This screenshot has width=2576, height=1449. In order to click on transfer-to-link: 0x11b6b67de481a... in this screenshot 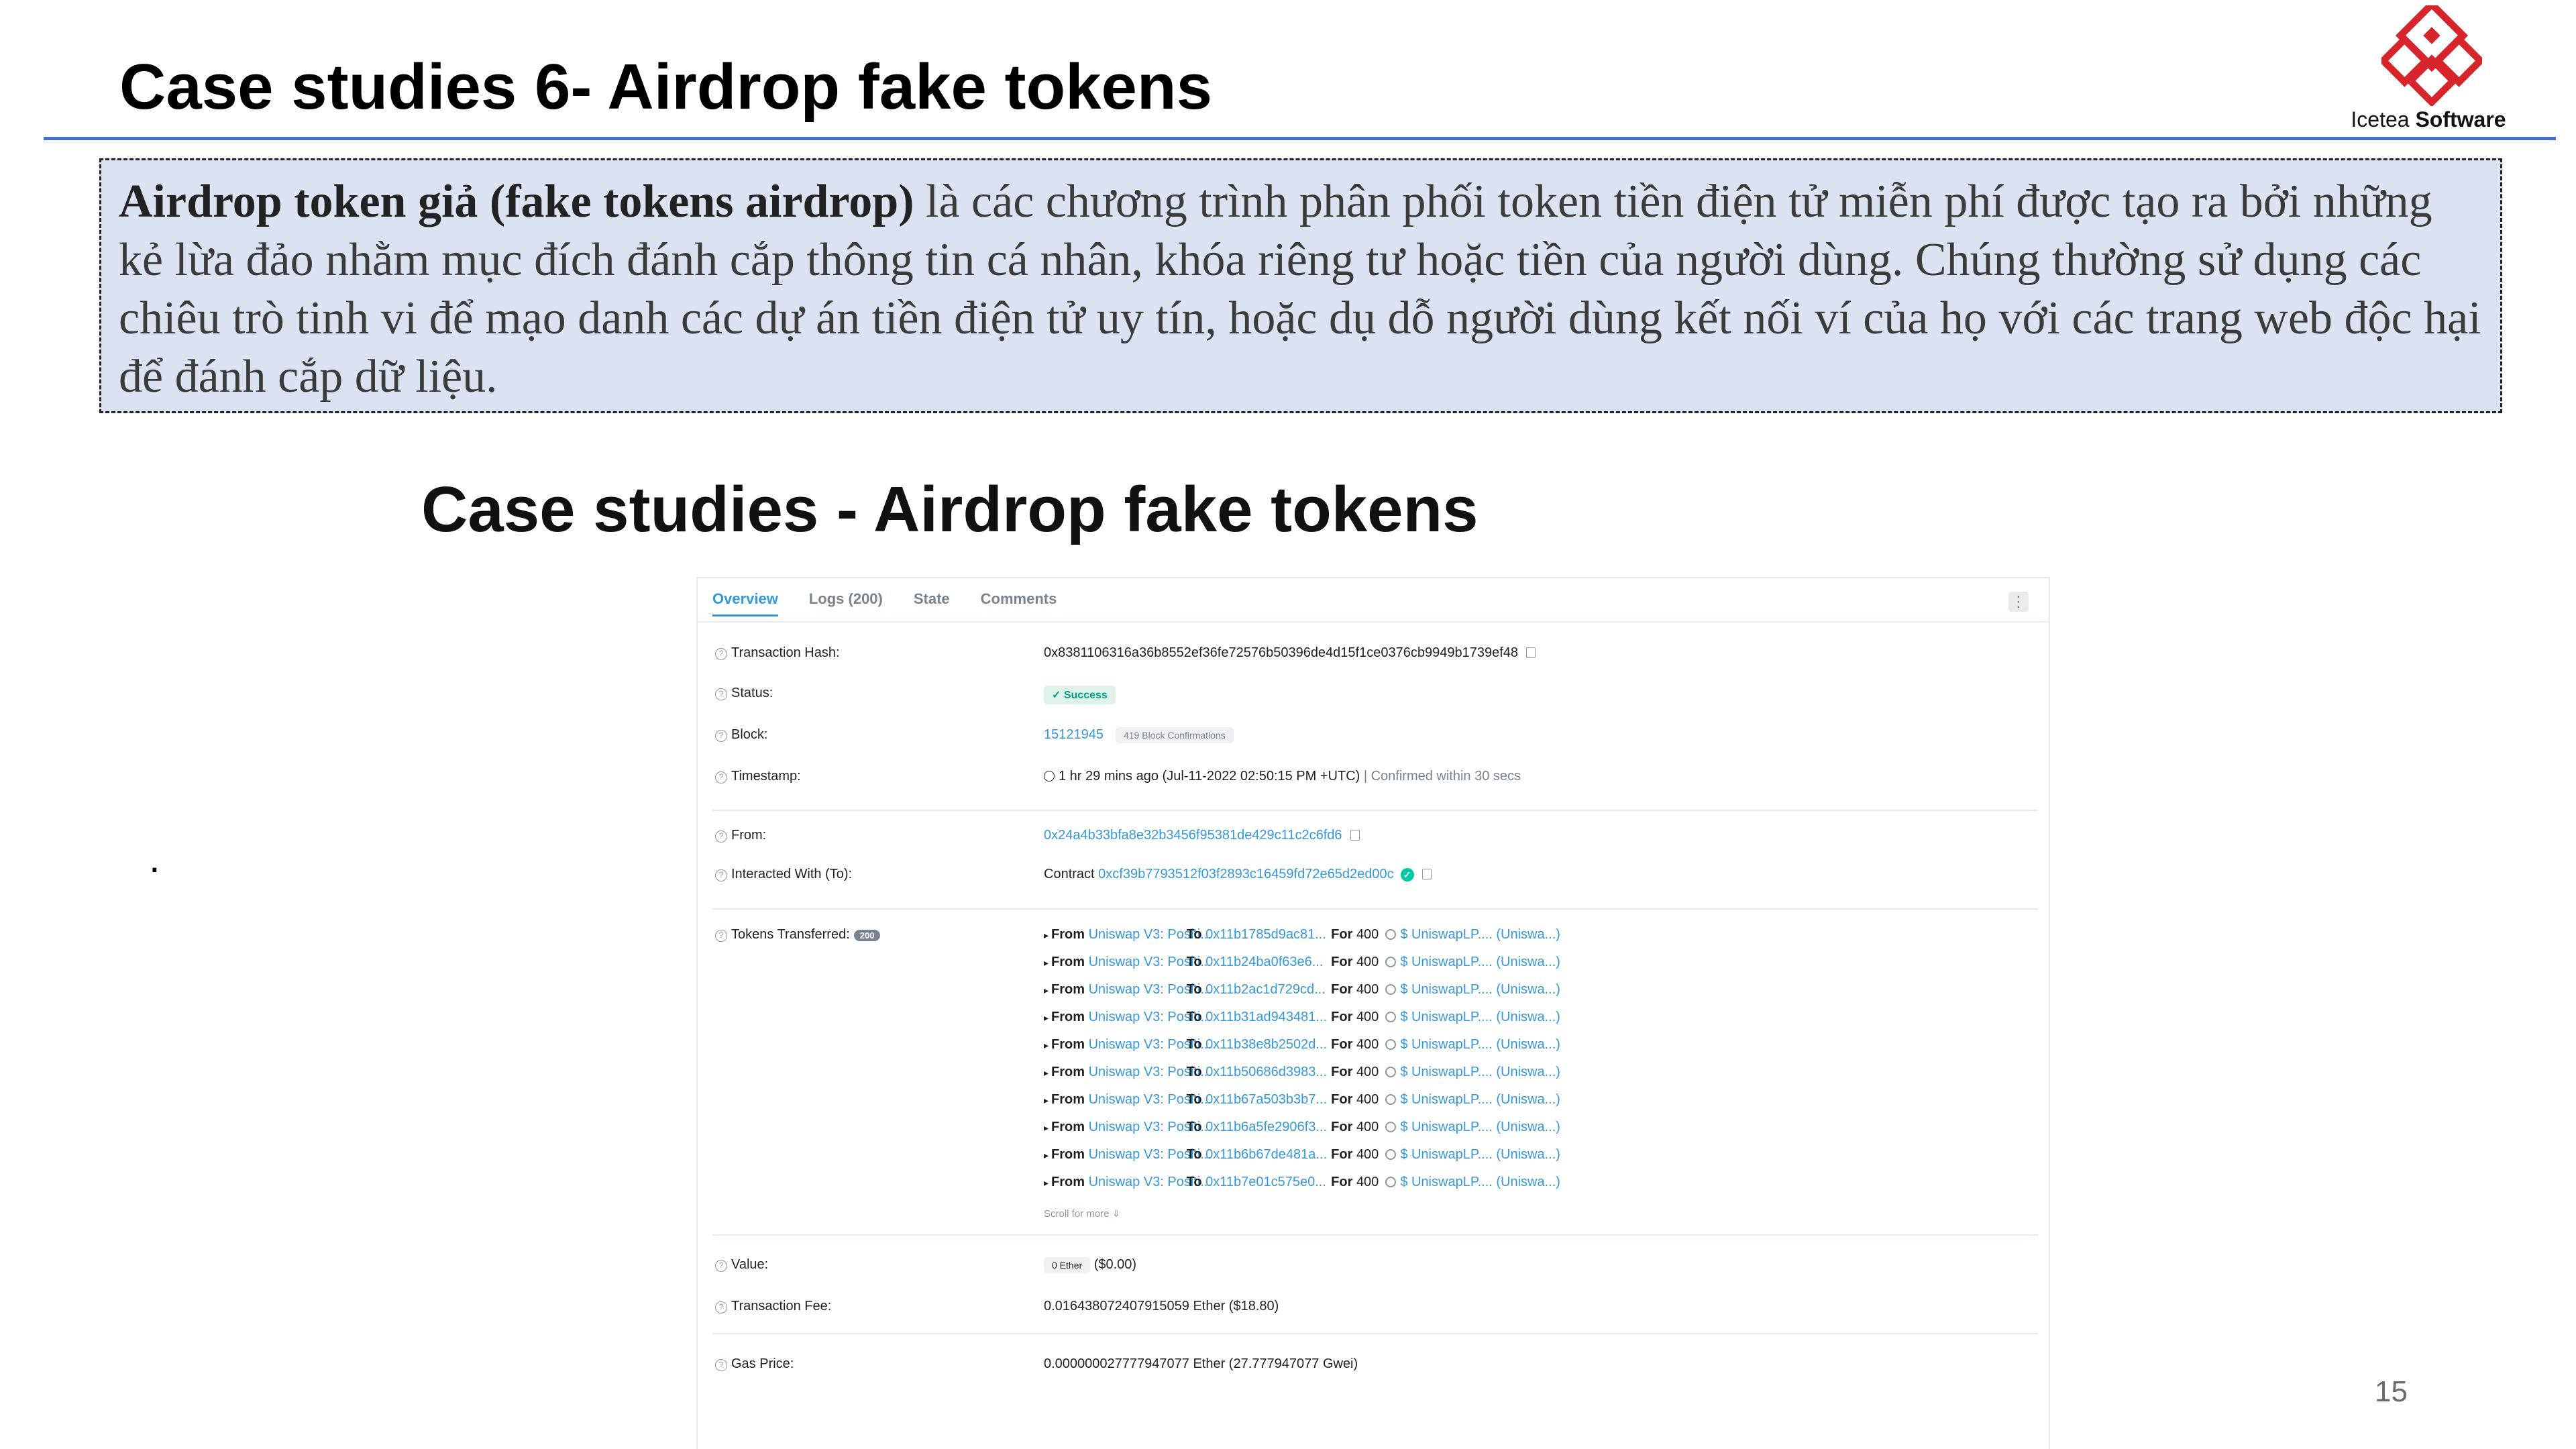, I will do `click(1266, 1154)`.